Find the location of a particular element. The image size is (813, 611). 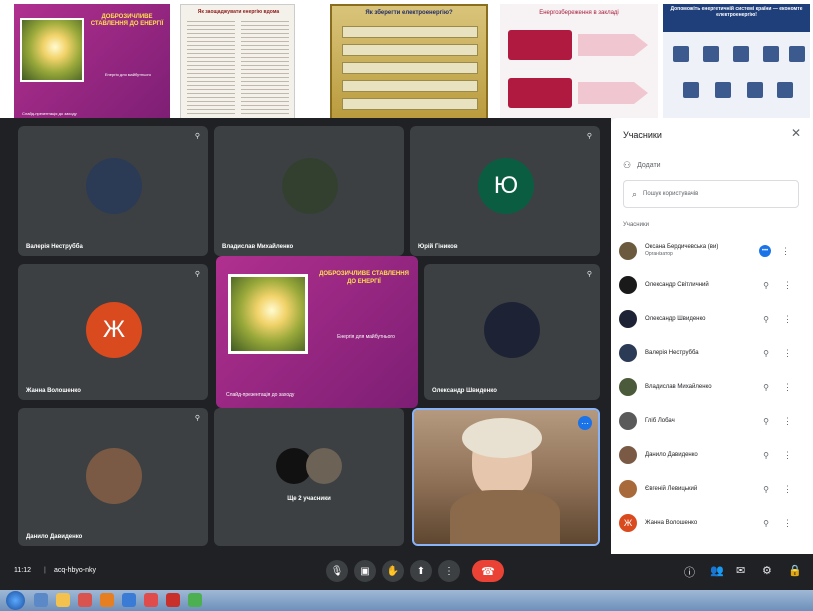

text-column is located at coordinates (265, 69).